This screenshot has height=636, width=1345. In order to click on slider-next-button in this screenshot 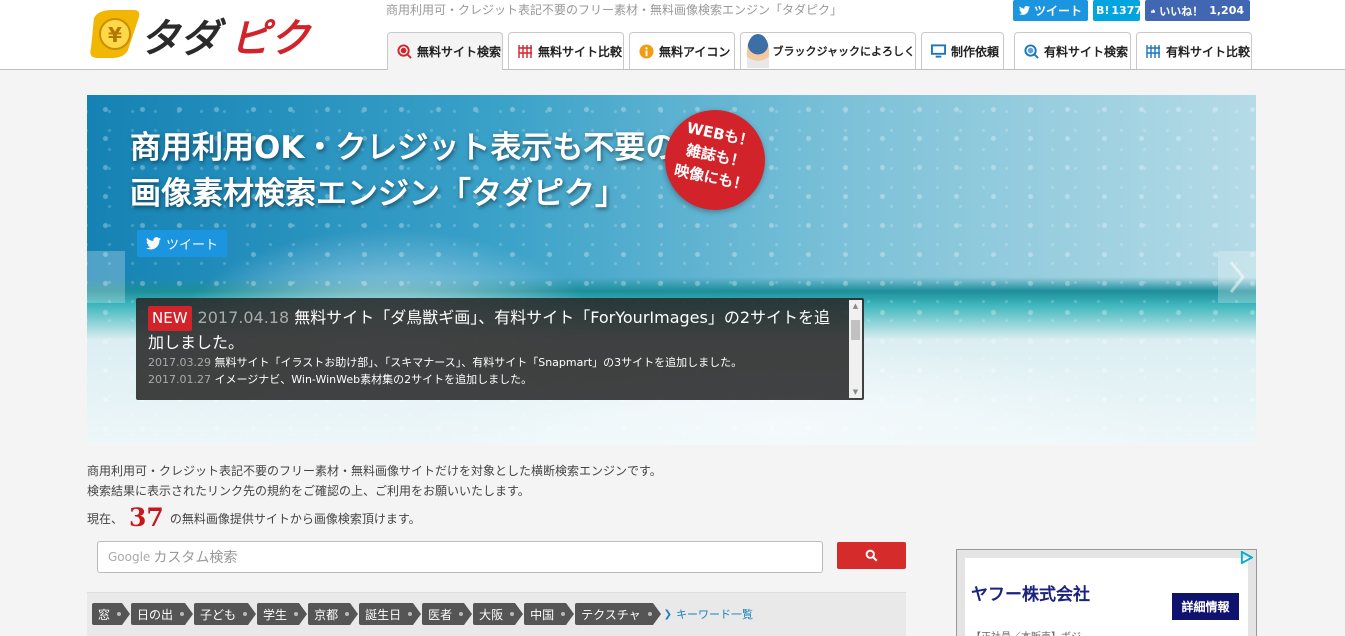, I will do `click(1237, 277)`.